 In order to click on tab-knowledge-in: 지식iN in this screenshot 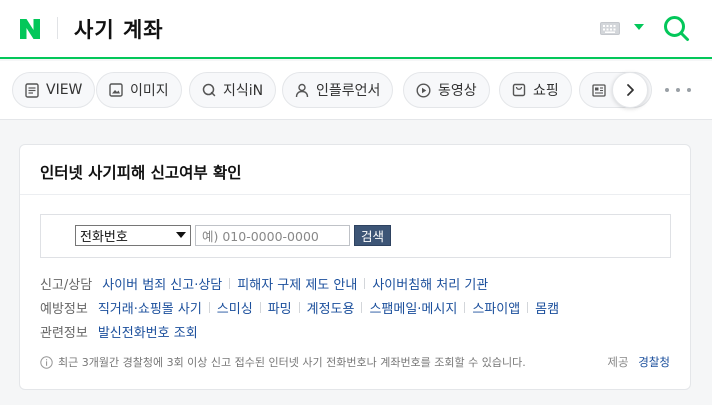, I will do `click(233, 90)`.